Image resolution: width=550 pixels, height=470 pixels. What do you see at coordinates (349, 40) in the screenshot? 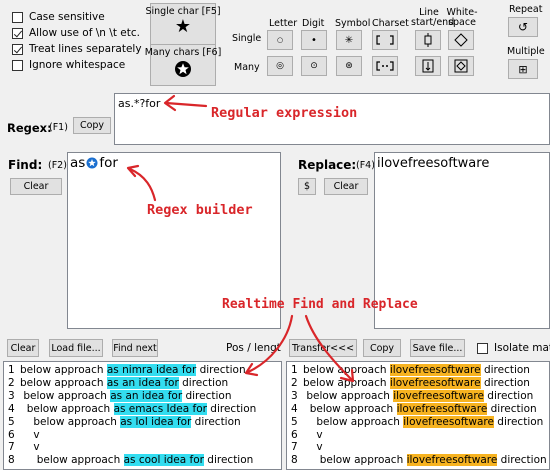
I see `single-symbol-button: ✳` at bounding box center [349, 40].